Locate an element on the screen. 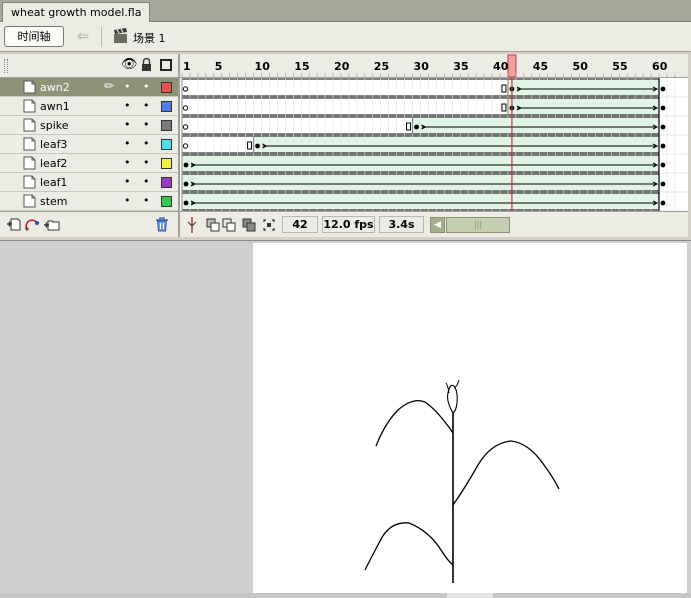 Image resolution: width=691 pixels, height=598 pixels. layer-tools is located at coordinates (89, 224).